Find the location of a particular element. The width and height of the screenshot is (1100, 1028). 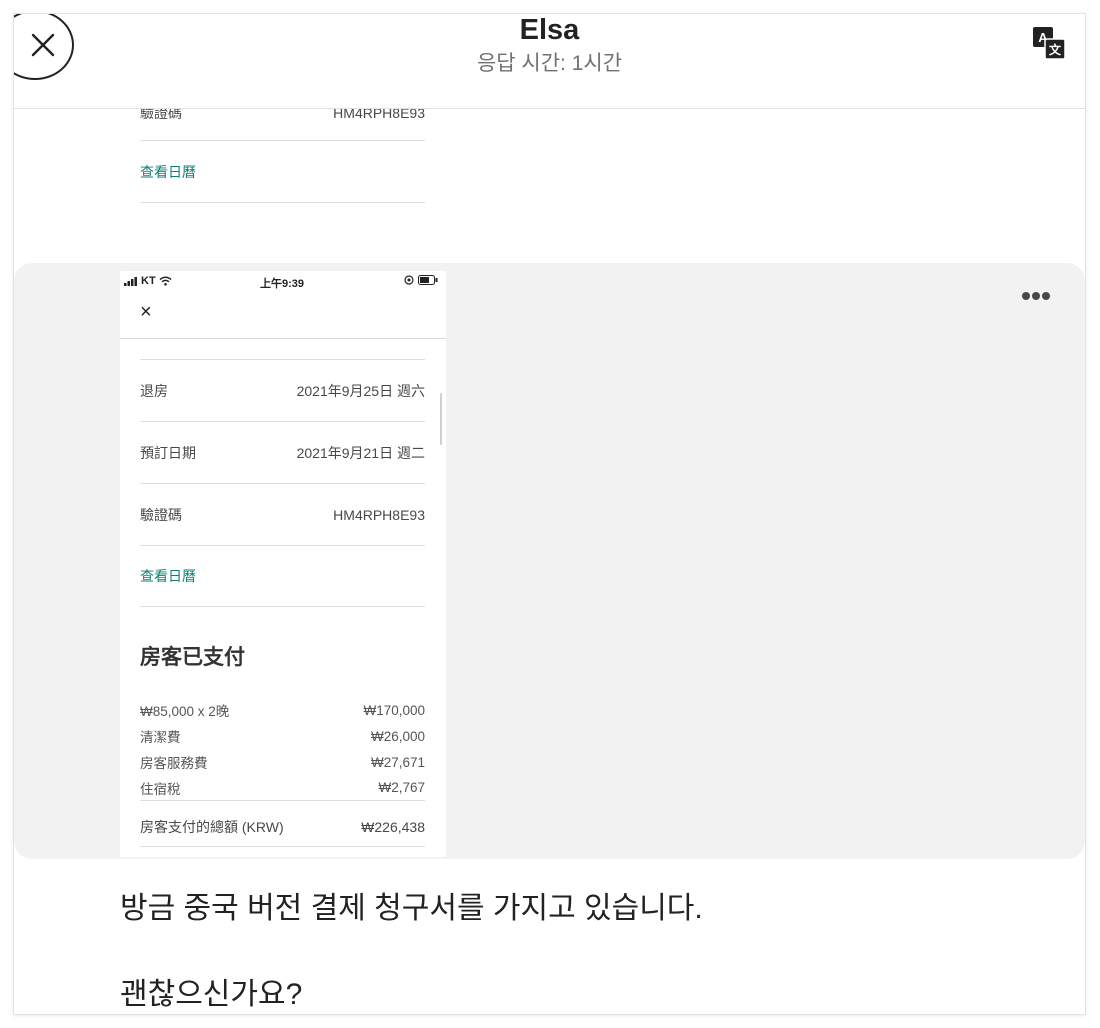

price-value: ₩170,000 is located at coordinates (394, 710).